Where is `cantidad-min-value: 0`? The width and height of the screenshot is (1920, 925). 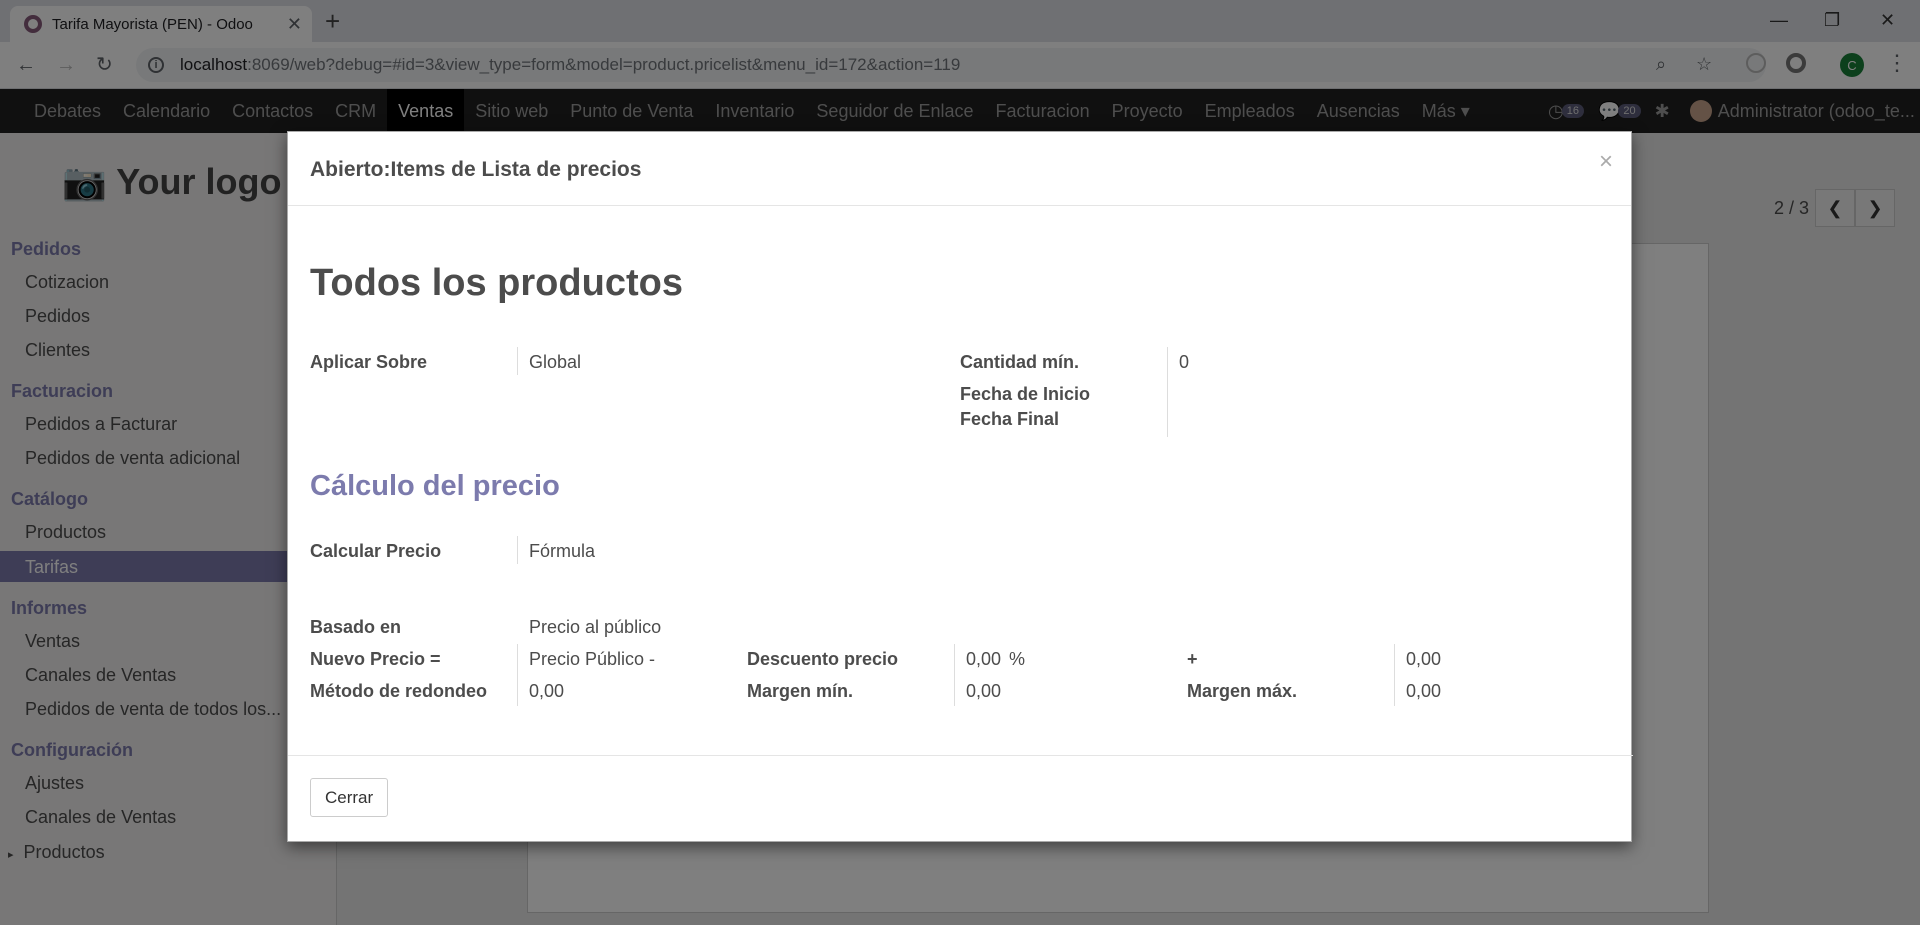 cantidad-min-value: 0 is located at coordinates (1184, 362).